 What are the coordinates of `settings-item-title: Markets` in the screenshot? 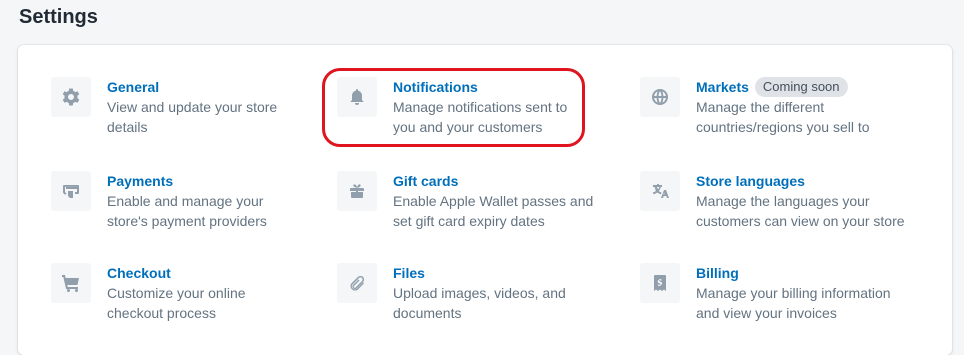 It's located at (722, 87).